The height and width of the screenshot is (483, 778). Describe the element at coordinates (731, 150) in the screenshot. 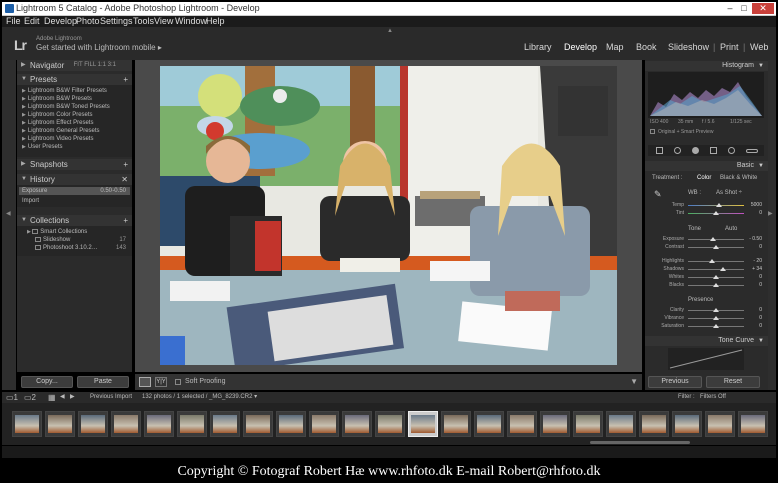

I see `radial-filter-icon` at that location.